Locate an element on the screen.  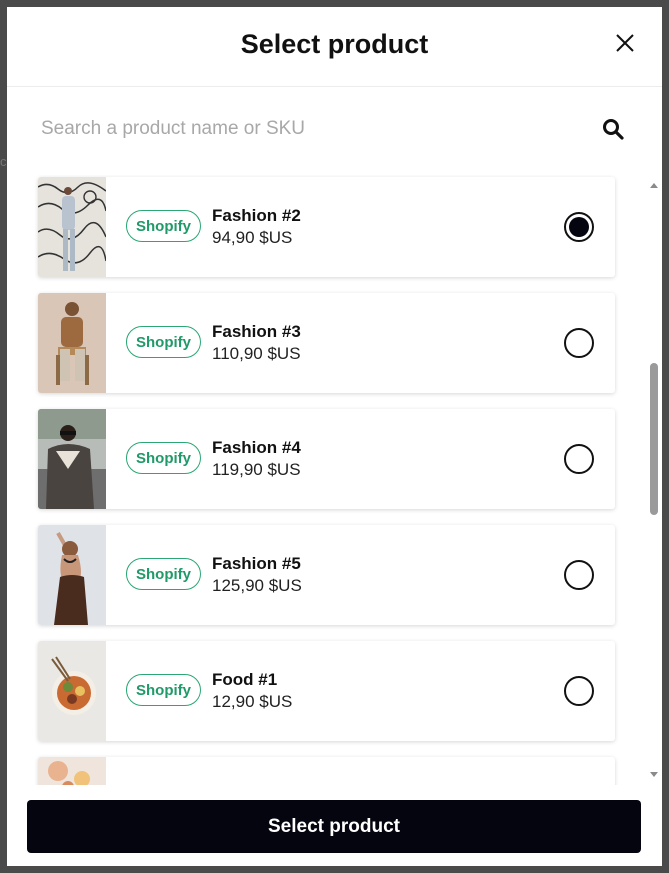
modal-footer: Select product is located at coordinates (334, 825).